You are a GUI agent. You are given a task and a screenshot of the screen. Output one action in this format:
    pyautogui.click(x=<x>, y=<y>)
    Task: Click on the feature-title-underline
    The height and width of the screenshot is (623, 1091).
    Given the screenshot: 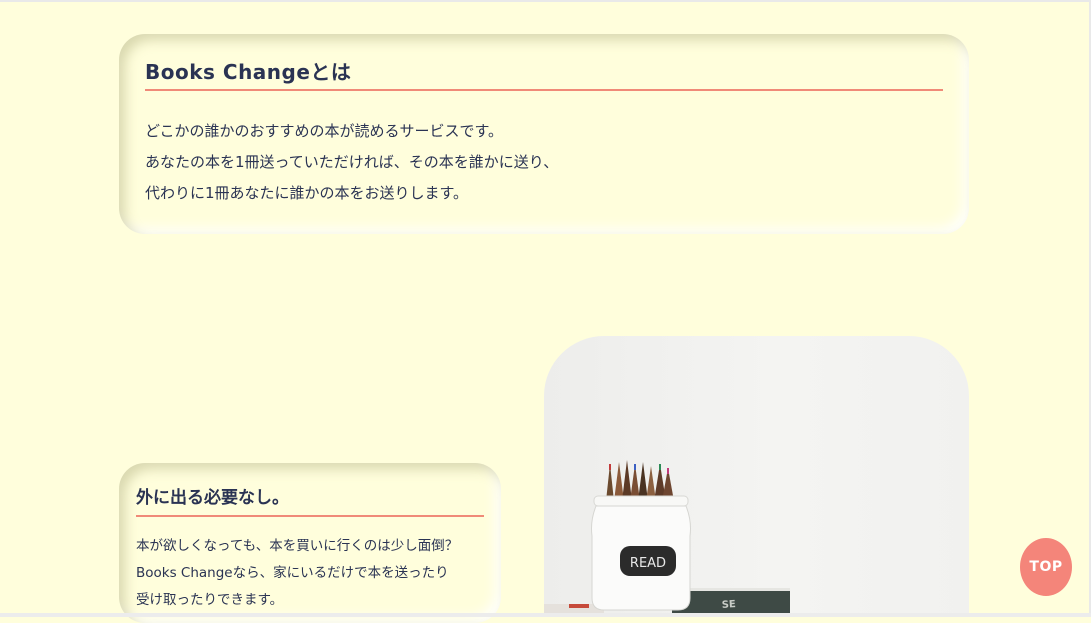 What is the action you would take?
    pyautogui.click(x=310, y=516)
    